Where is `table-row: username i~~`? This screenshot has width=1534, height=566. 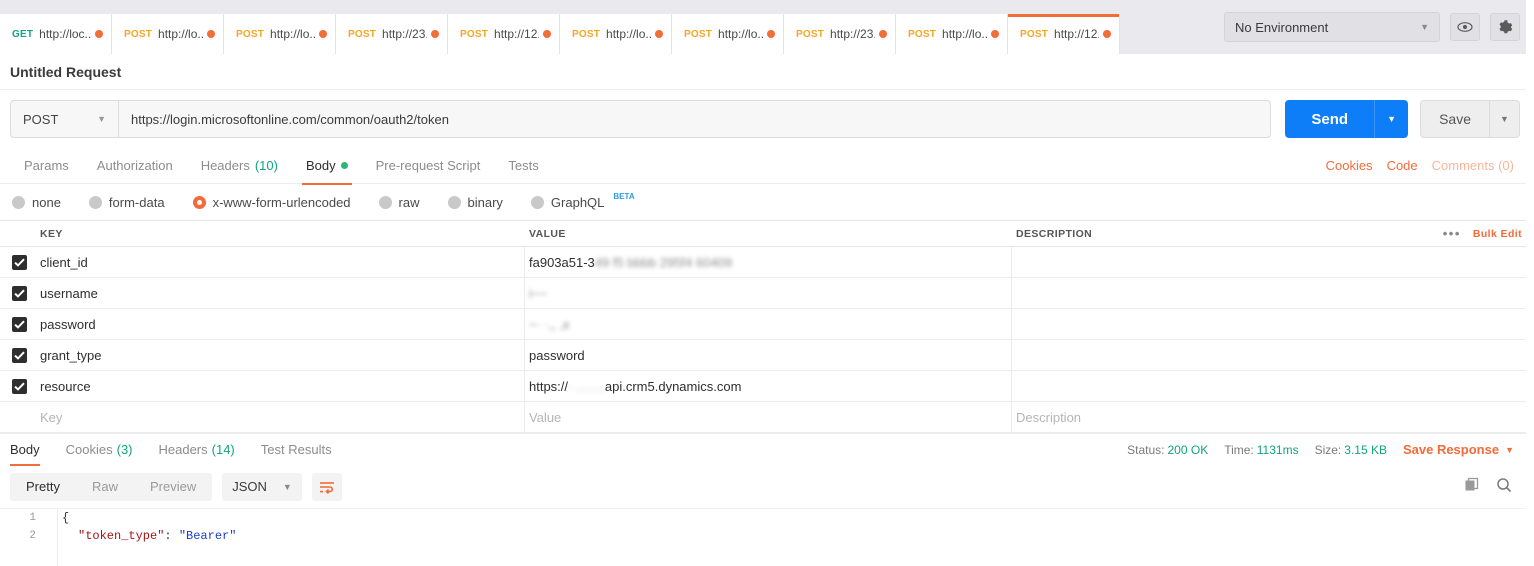
table-row: username i~~ is located at coordinates (767, 293).